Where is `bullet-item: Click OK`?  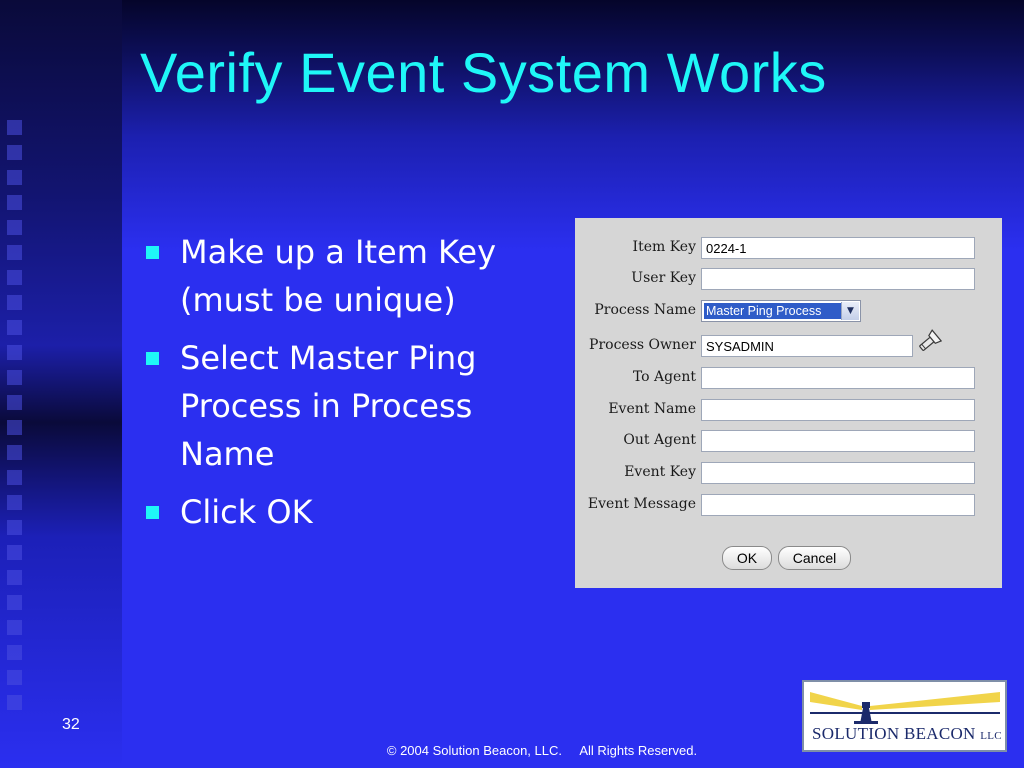
bullet-item: Click OK is located at coordinates (345, 512).